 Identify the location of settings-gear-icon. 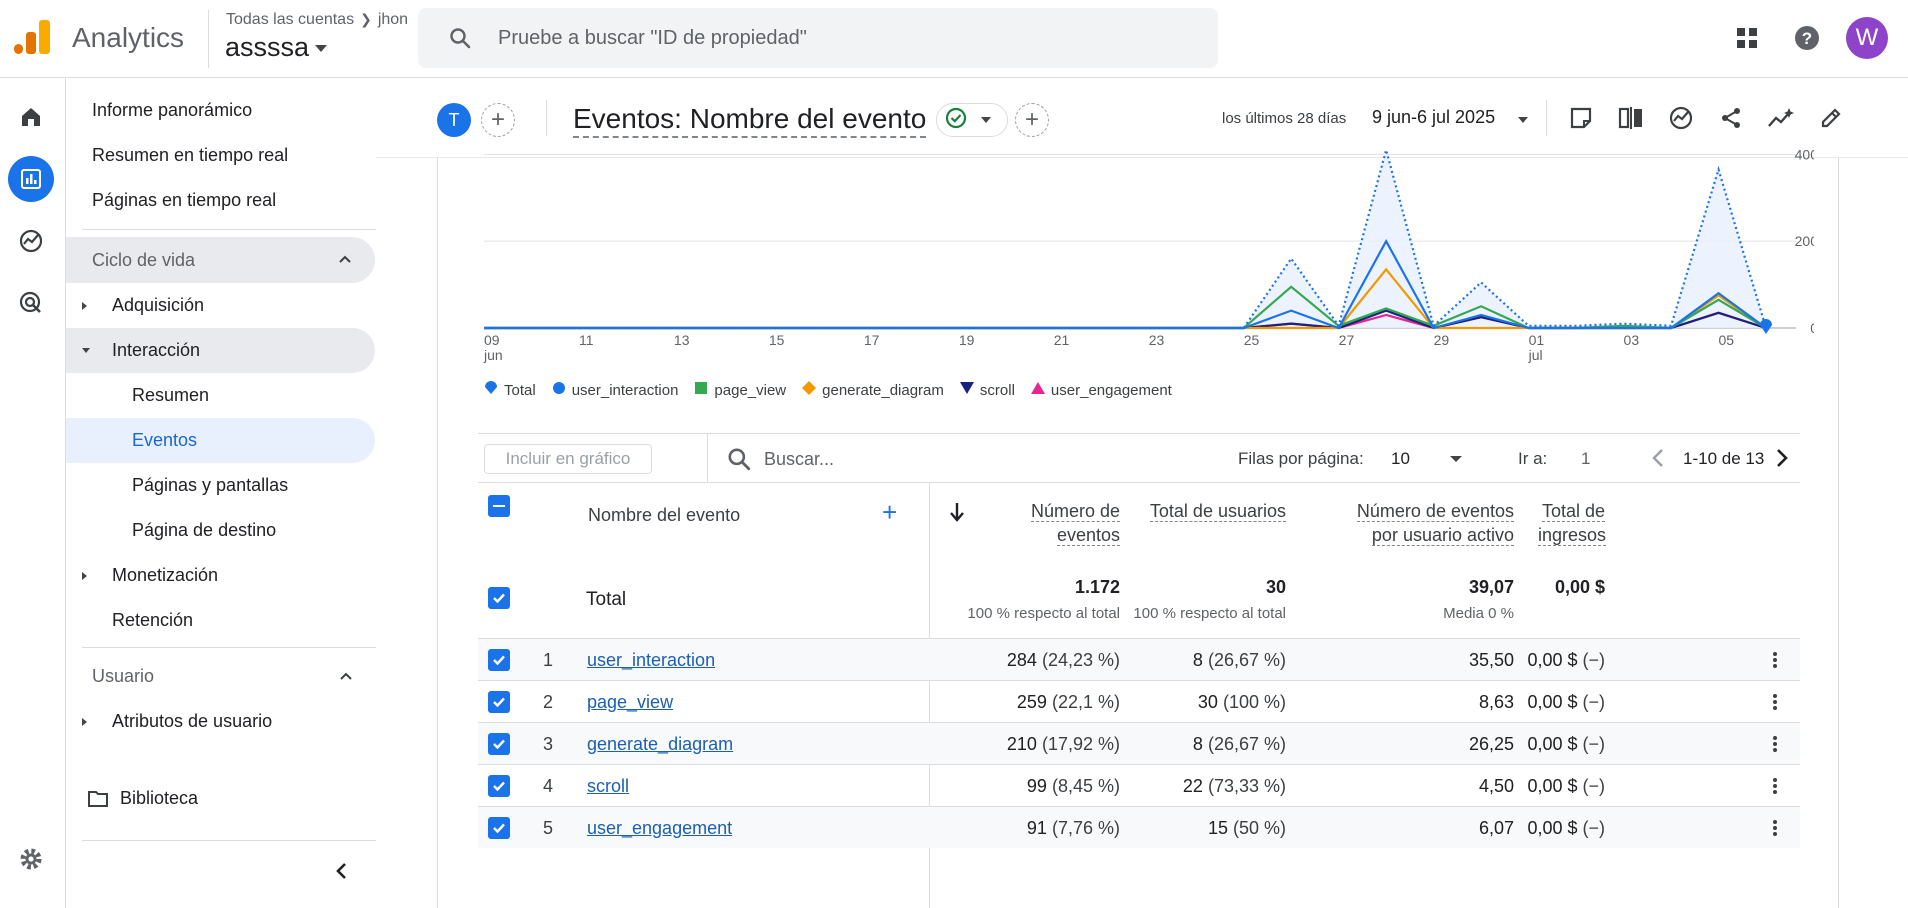
(31, 859).